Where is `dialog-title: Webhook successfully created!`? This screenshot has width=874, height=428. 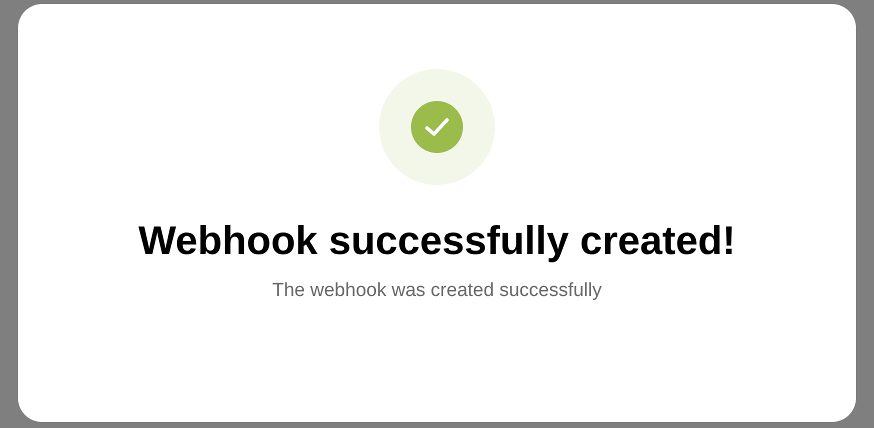
dialog-title: Webhook successfully created! is located at coordinates (437, 241).